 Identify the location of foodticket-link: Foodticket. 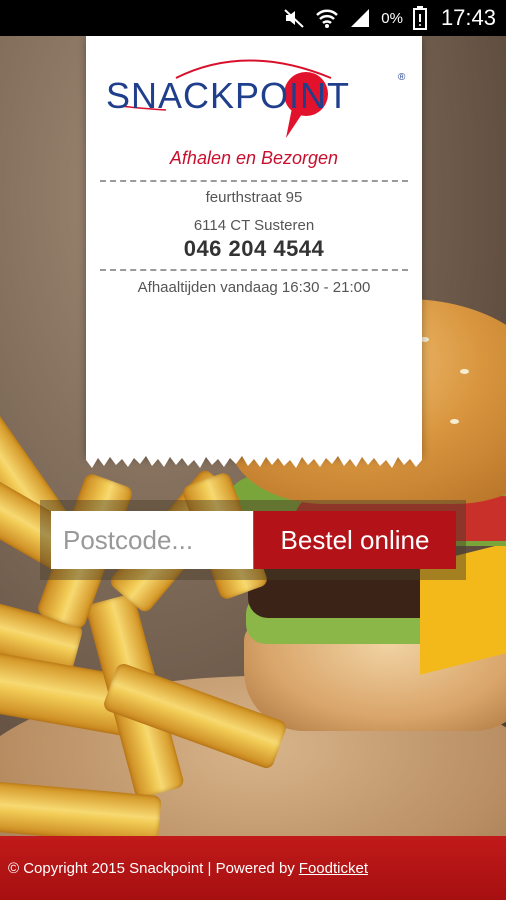
(333, 868).